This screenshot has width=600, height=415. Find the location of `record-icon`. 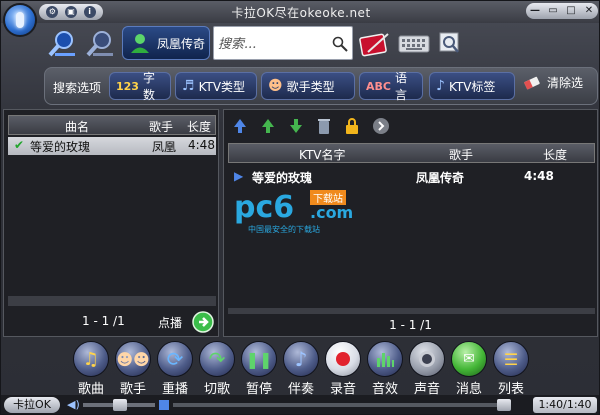

record-icon is located at coordinates (343, 359).